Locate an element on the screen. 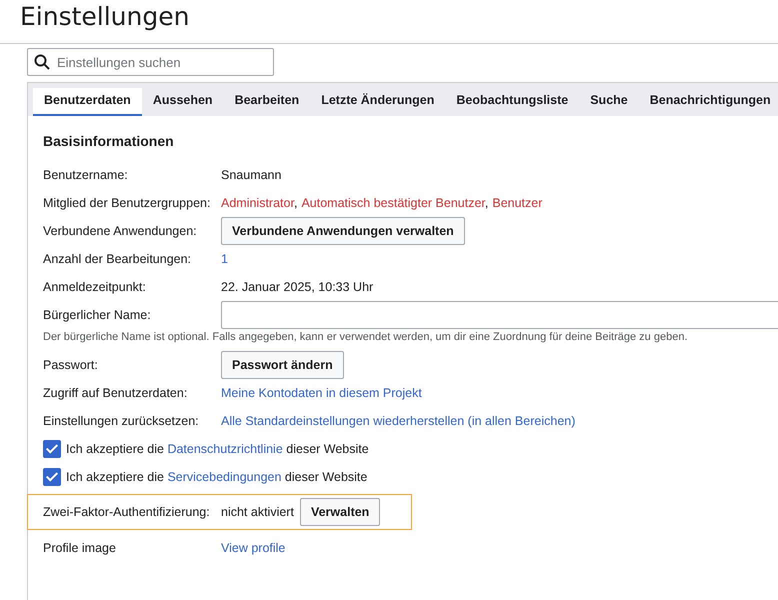 This screenshot has height=600, width=778. tab: Letzte Änderungen is located at coordinates (378, 102).